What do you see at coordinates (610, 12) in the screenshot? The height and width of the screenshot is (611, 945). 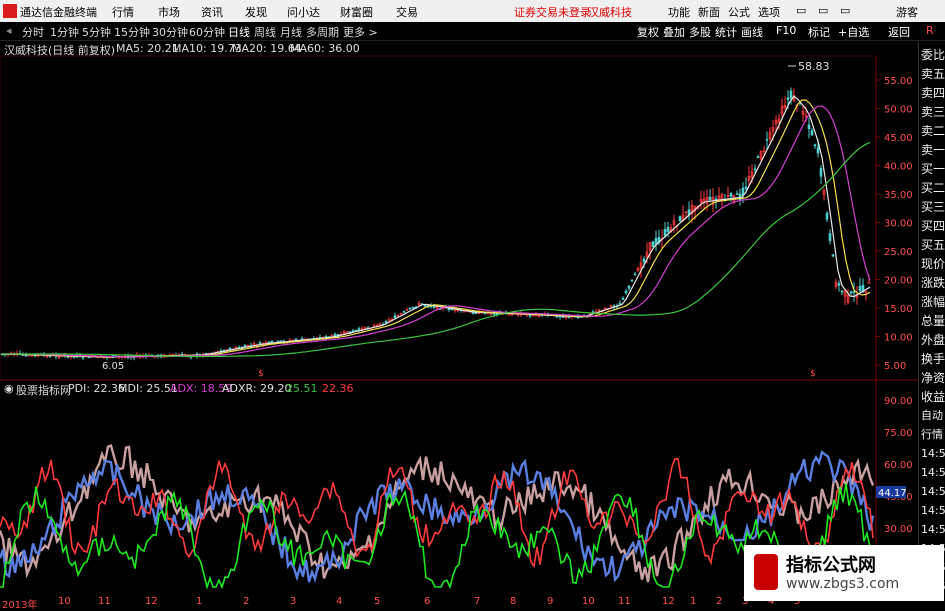 I see `stock-name-label: 汉威科技` at bounding box center [610, 12].